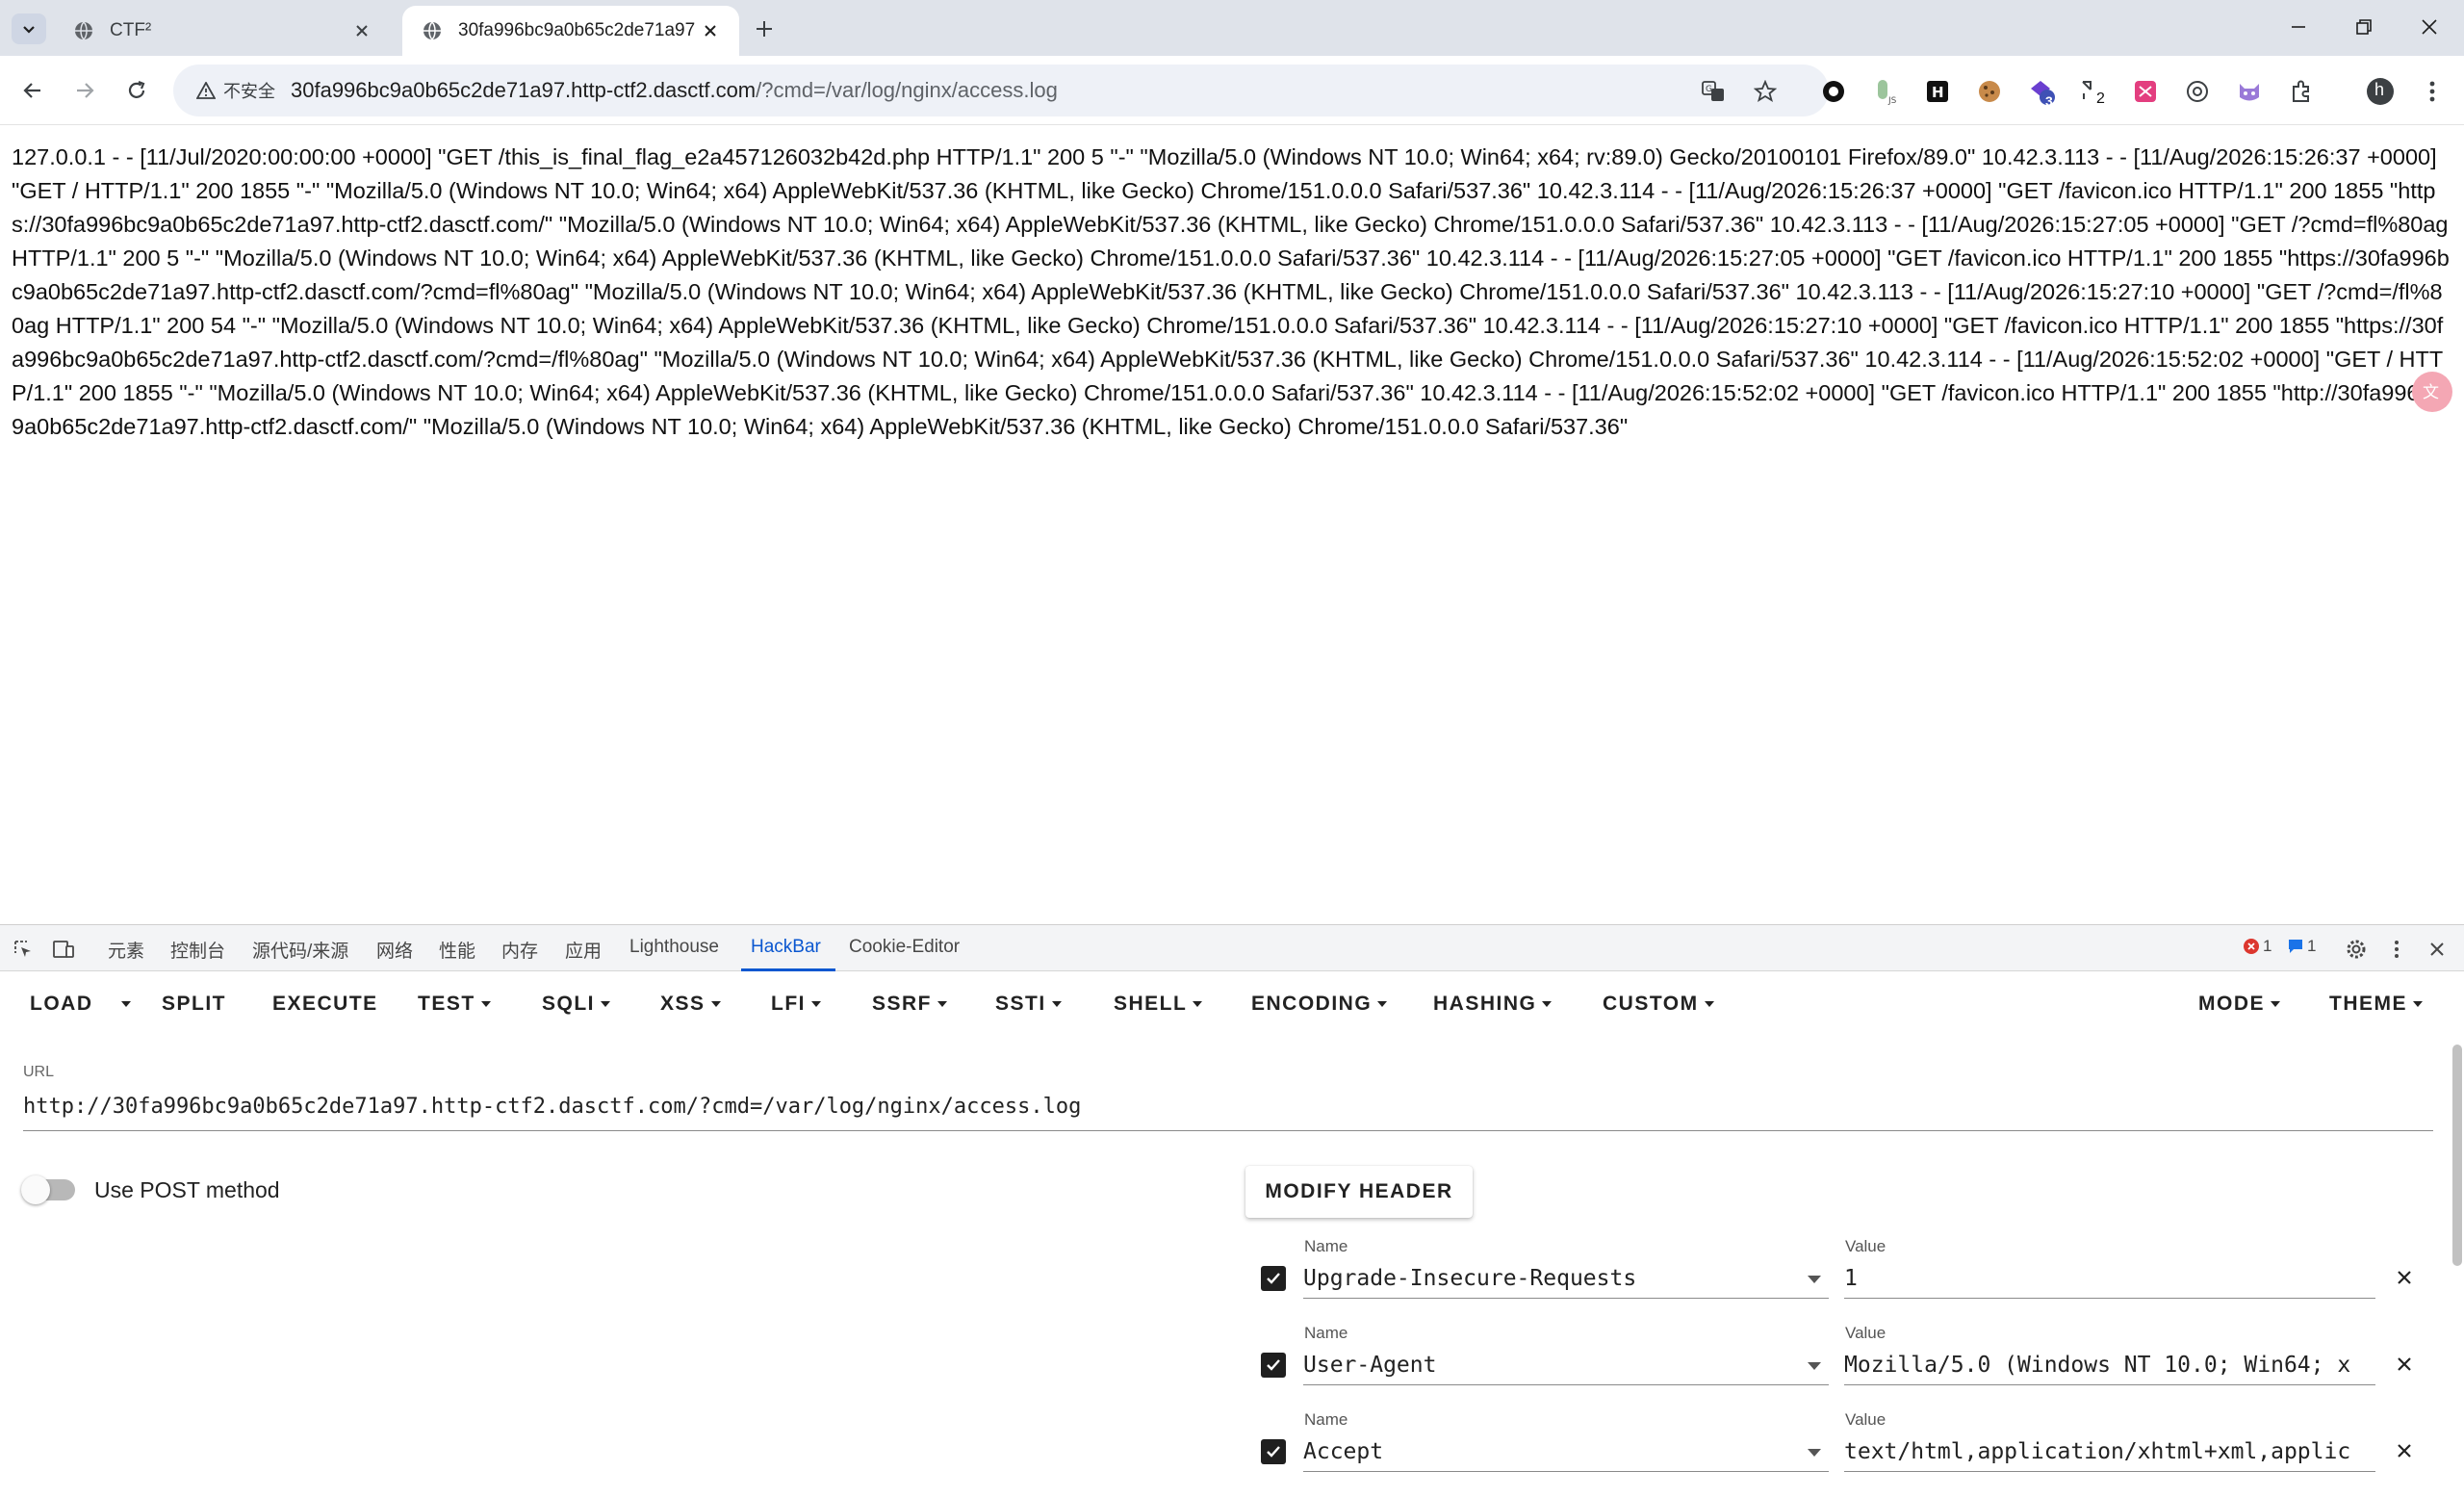  What do you see at coordinates (394, 950) in the screenshot?
I see `devtools-tab-network: 网络` at bounding box center [394, 950].